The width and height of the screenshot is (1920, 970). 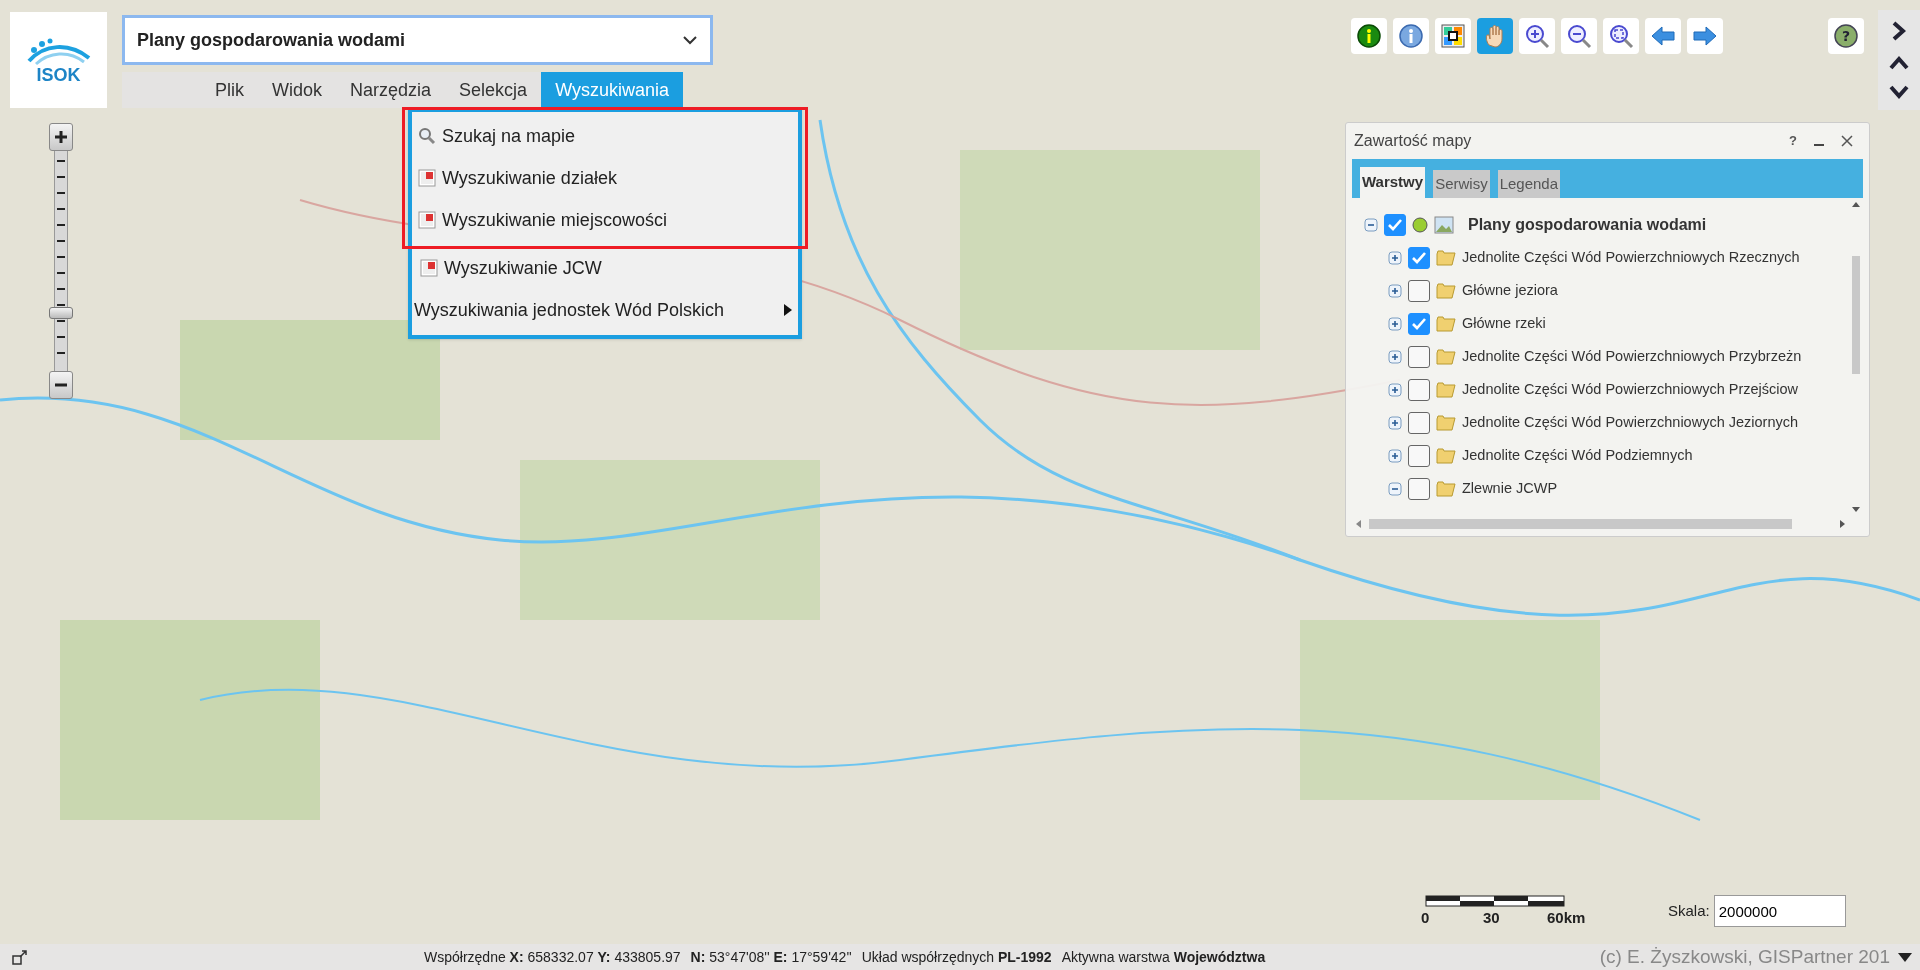 What do you see at coordinates (1856, 509) in the screenshot?
I see `scroll-down-icon` at bounding box center [1856, 509].